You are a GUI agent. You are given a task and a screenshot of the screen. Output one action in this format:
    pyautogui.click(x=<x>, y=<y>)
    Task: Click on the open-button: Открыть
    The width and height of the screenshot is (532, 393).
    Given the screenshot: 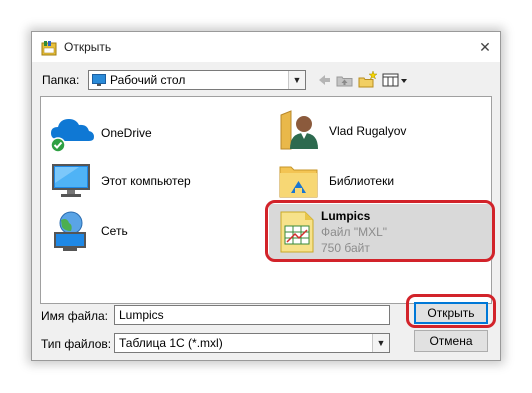 What is the action you would take?
    pyautogui.click(x=451, y=313)
    